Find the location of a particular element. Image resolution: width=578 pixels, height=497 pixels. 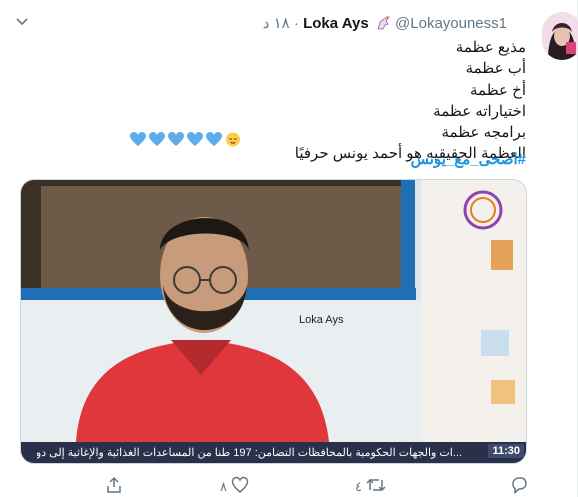

tweet-header: Loka Ays @Lokayouness1 · ١٨ د is located at coordinates (385, 24).